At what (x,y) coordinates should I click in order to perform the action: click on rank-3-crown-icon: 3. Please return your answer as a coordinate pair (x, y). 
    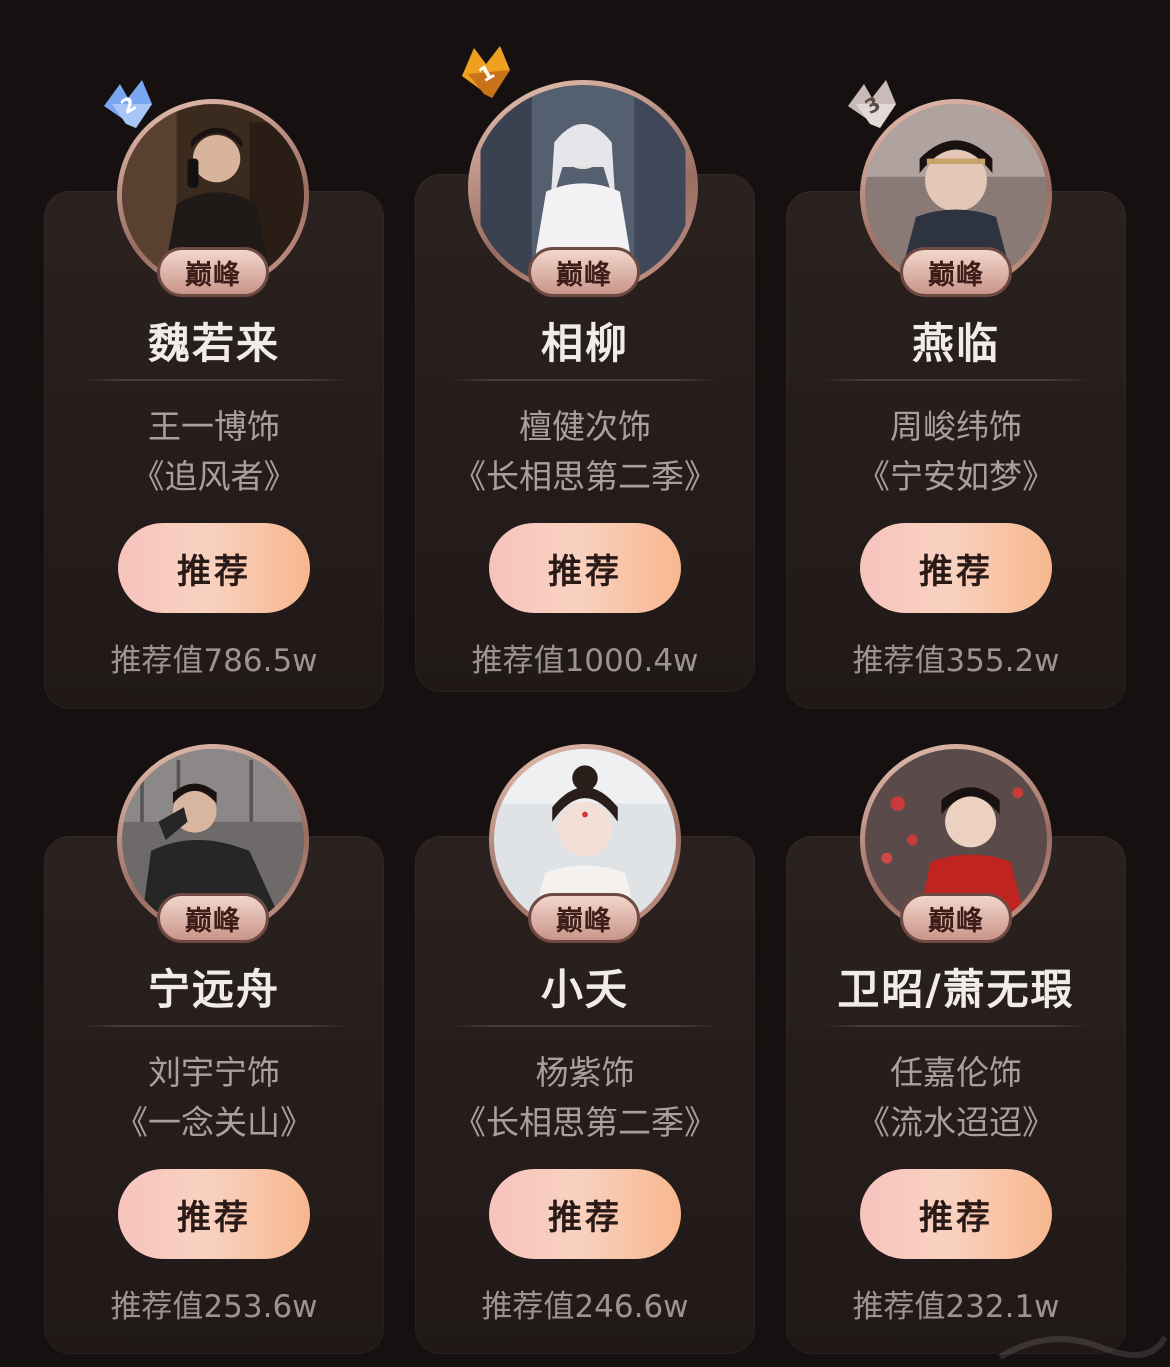
    Looking at the image, I should click on (872, 104).